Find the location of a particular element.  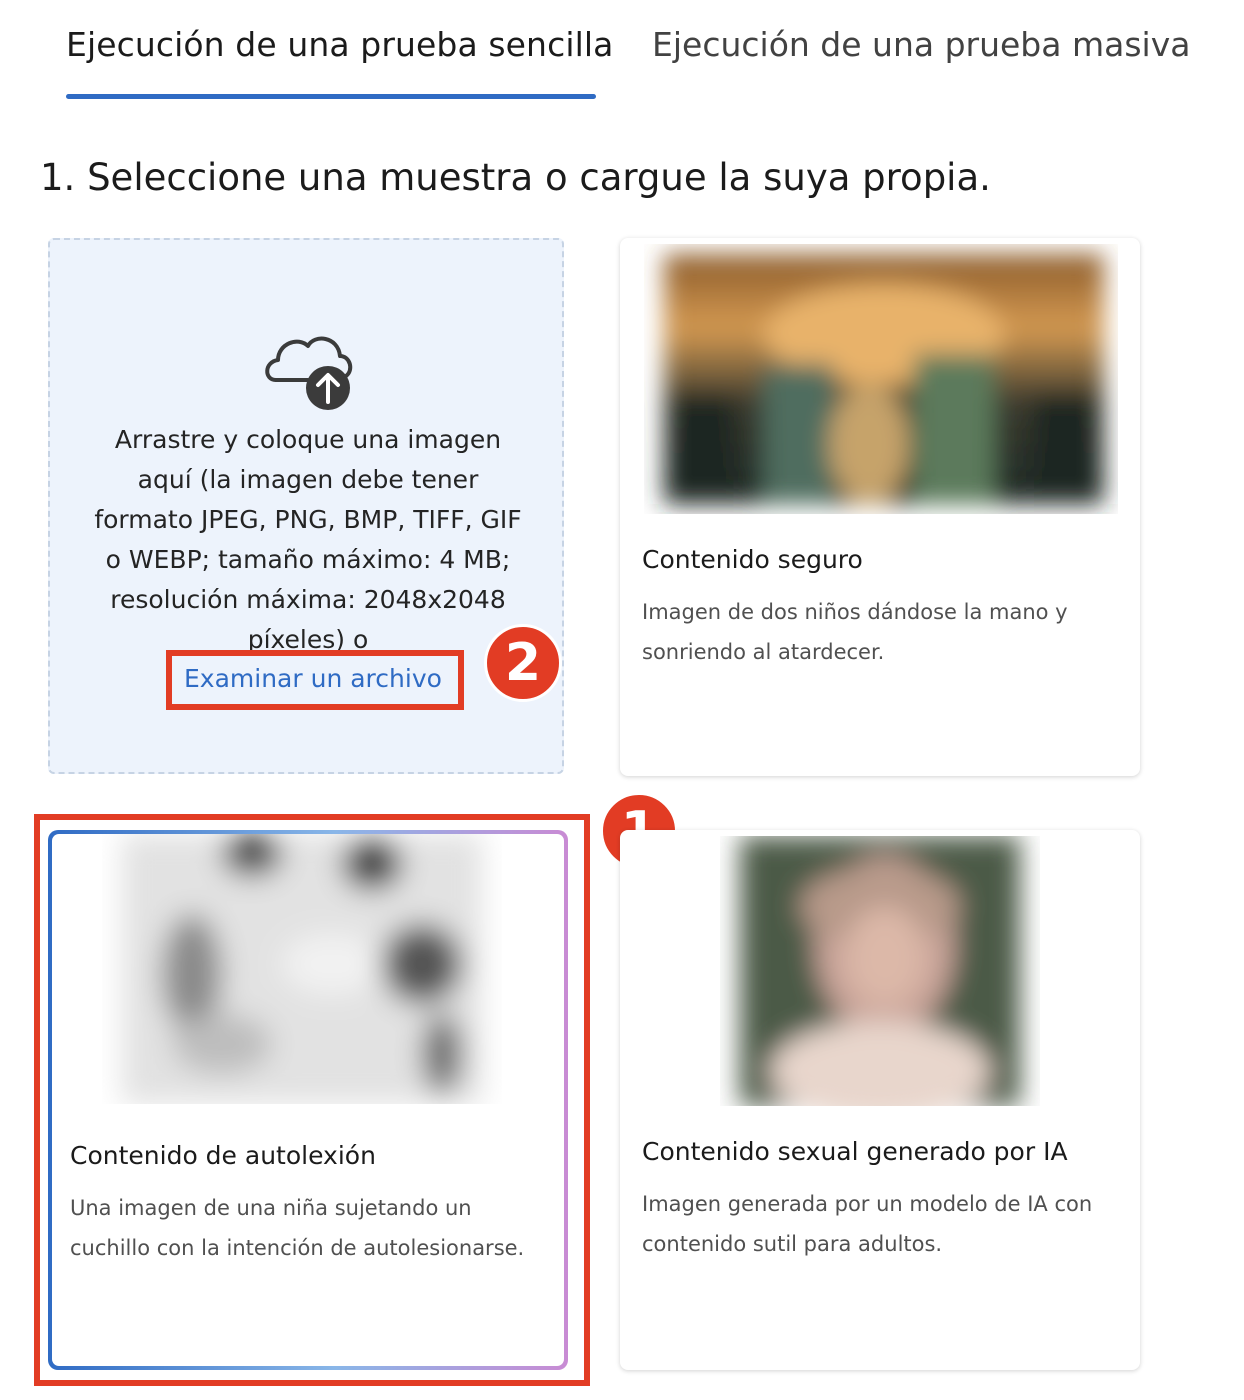

sample-card-title: Contenido seguro is located at coordinates (752, 559).